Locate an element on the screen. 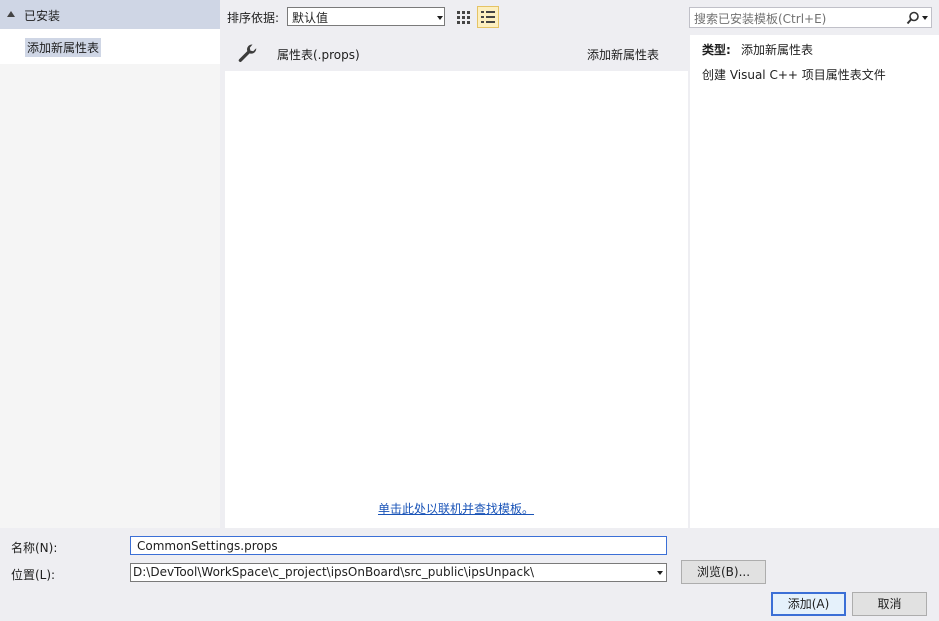 The height and width of the screenshot is (621, 939). search-options-chevron-icon is located at coordinates (925, 18).